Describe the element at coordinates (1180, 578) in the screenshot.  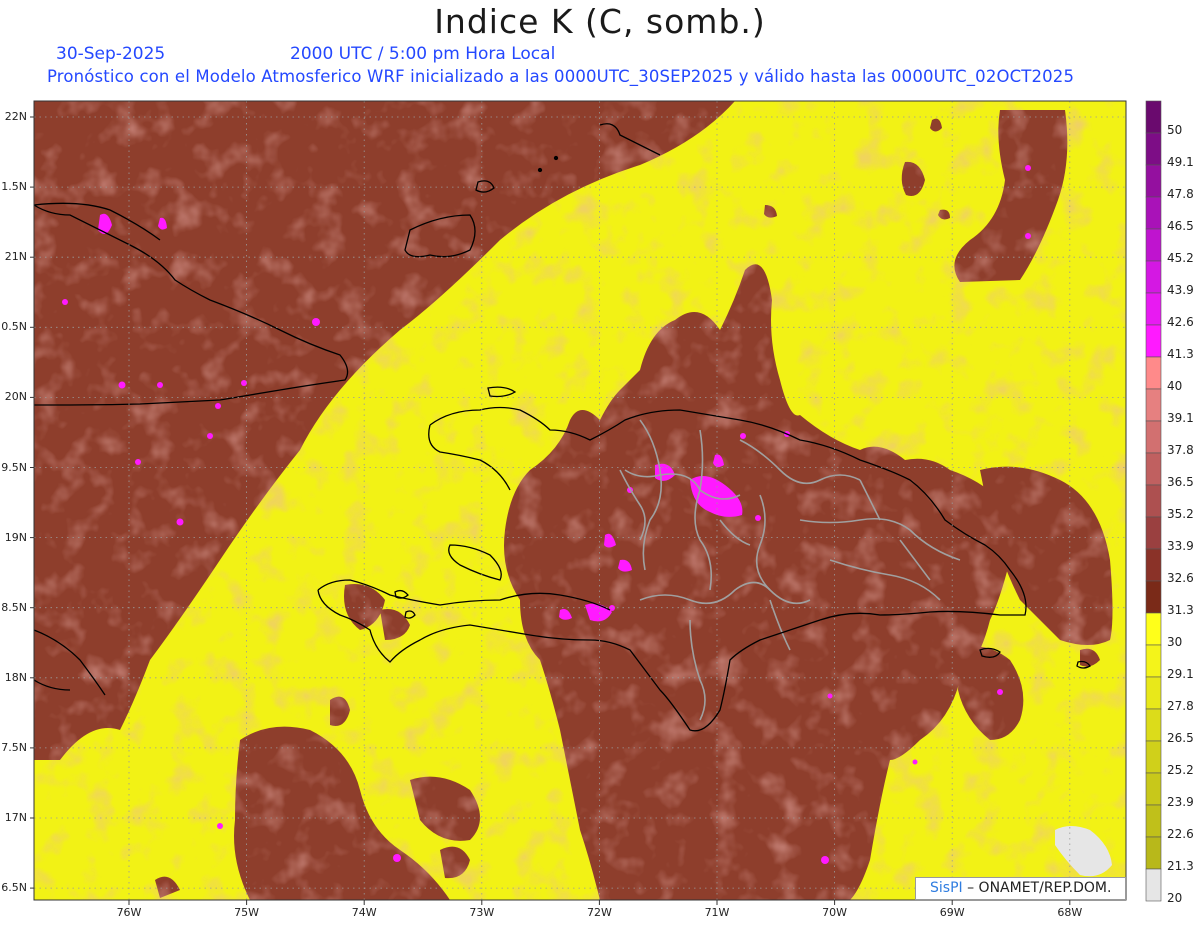
I see `colorbar-label: 32.6` at that location.